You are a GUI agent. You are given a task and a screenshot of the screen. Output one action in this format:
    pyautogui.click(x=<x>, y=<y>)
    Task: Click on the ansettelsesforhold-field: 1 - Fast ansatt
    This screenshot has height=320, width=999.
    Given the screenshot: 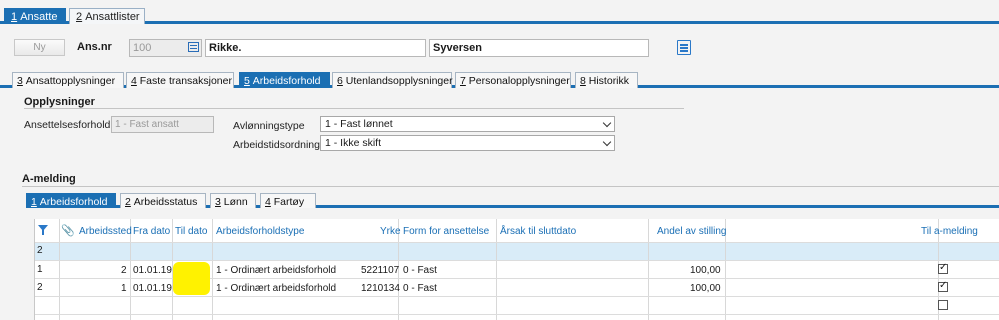 What is the action you would take?
    pyautogui.click(x=162, y=124)
    